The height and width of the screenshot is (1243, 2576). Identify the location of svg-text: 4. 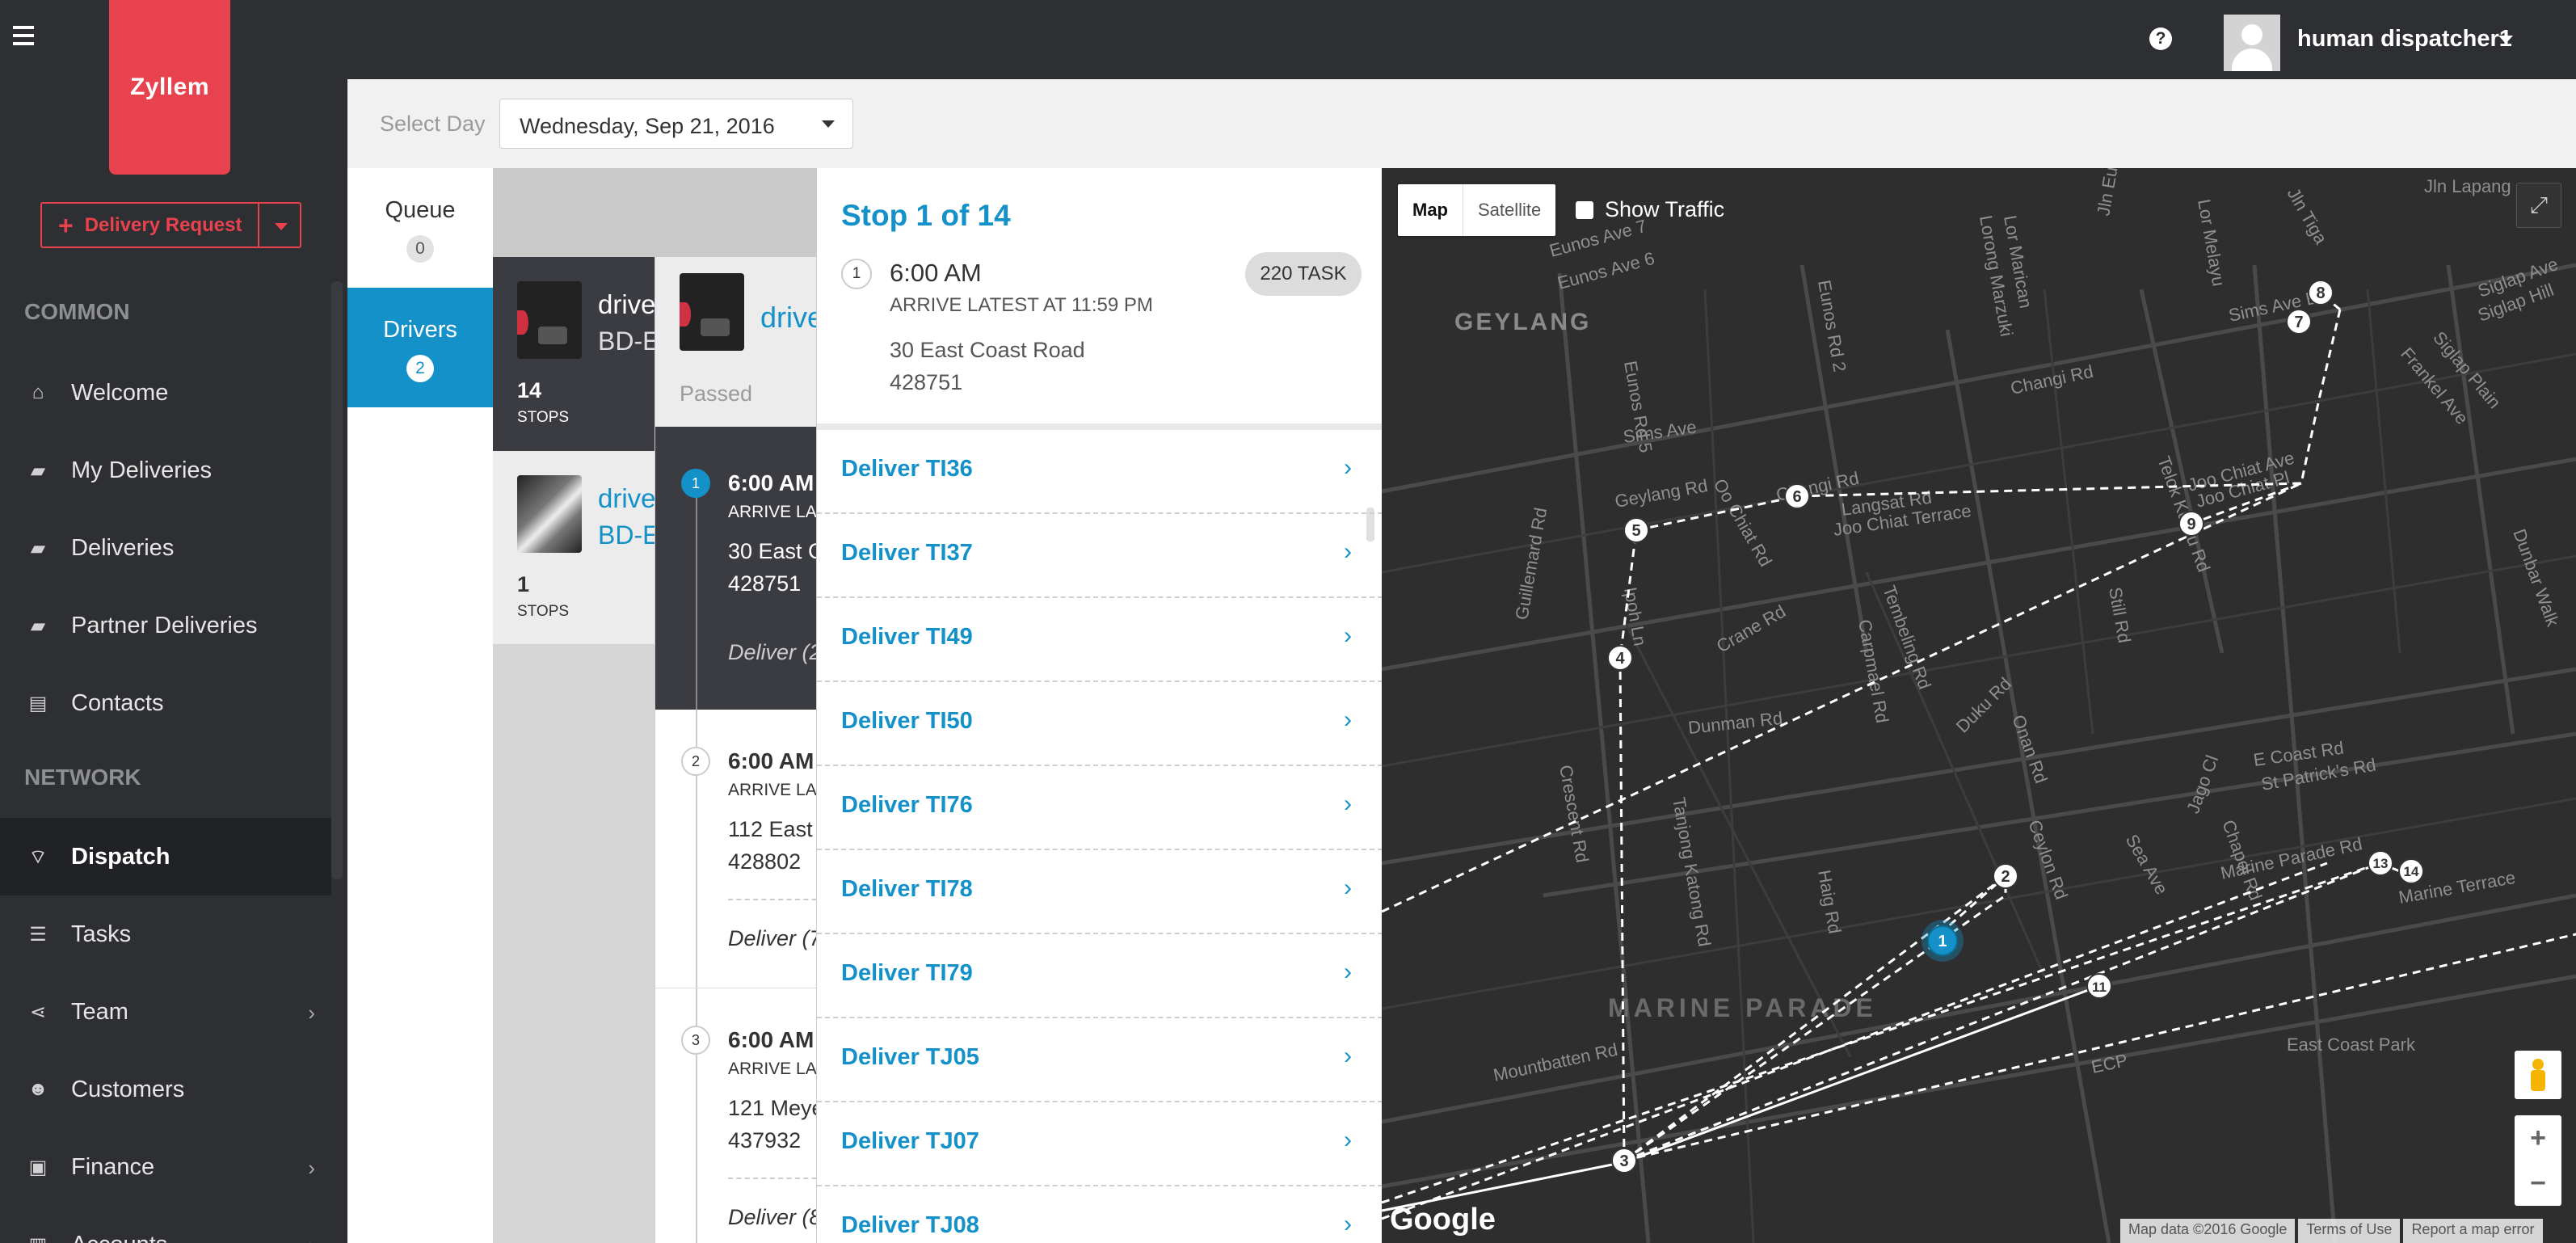
(1620, 659).